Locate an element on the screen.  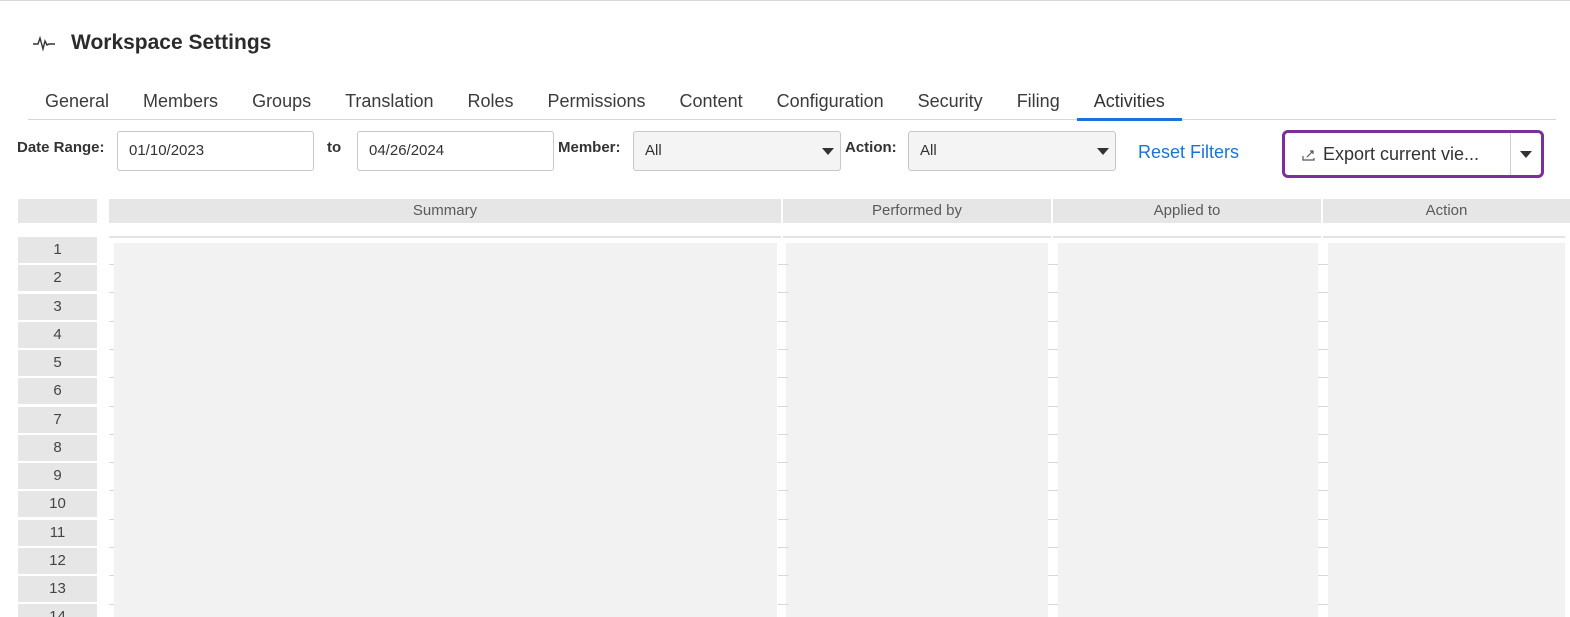
tab-general: General is located at coordinates (77, 102).